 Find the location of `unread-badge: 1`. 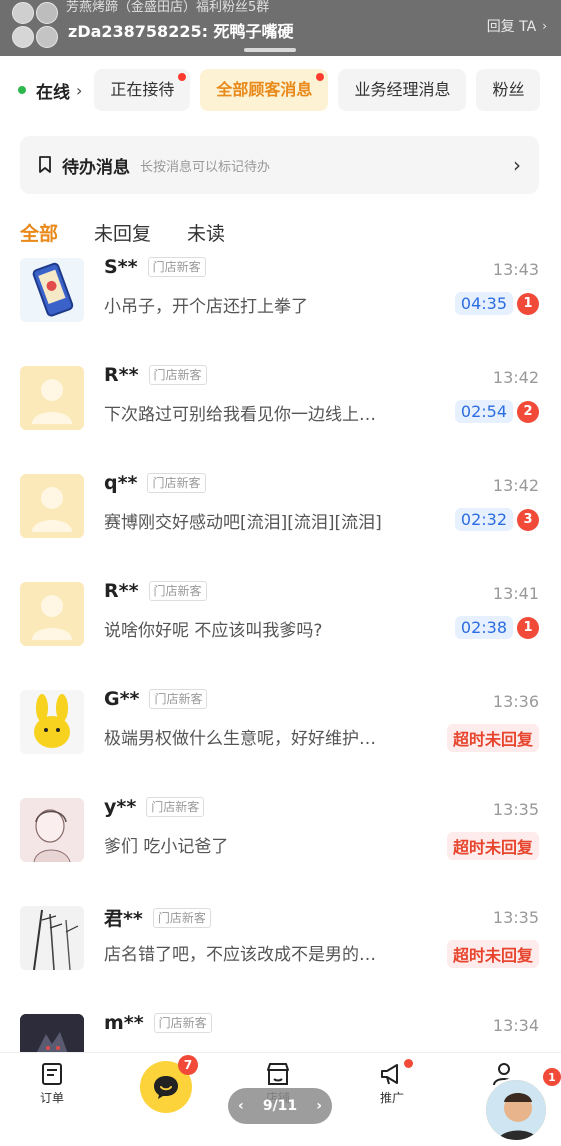

unread-badge: 1 is located at coordinates (528, 303).